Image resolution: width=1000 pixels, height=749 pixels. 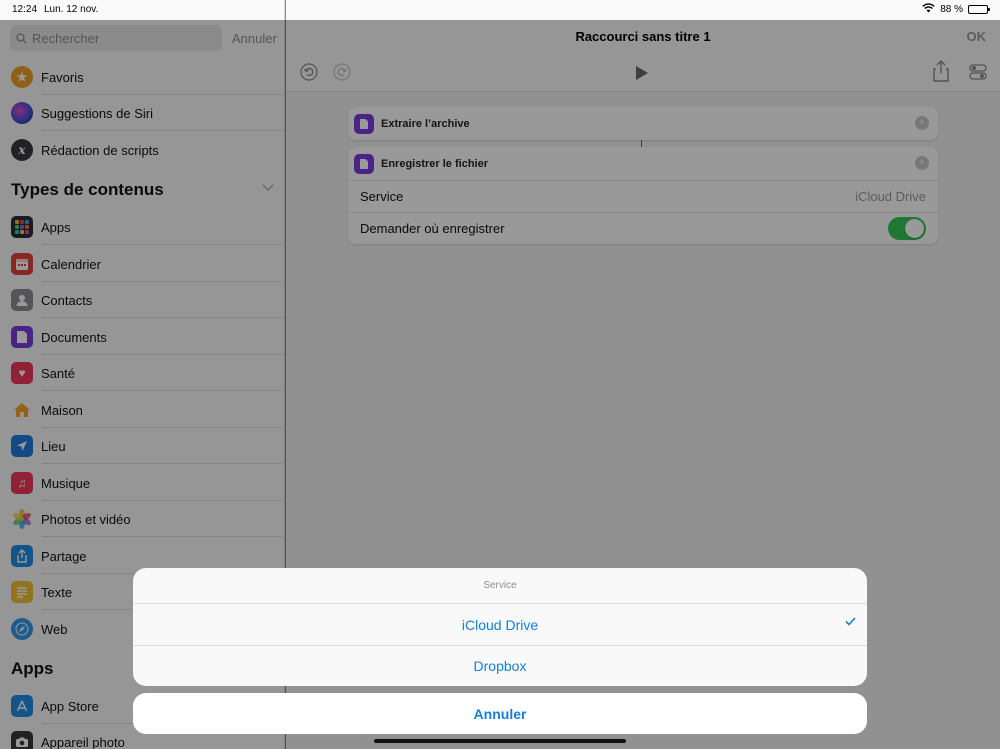 What do you see at coordinates (979, 9) in the screenshot?
I see `battery-icon` at bounding box center [979, 9].